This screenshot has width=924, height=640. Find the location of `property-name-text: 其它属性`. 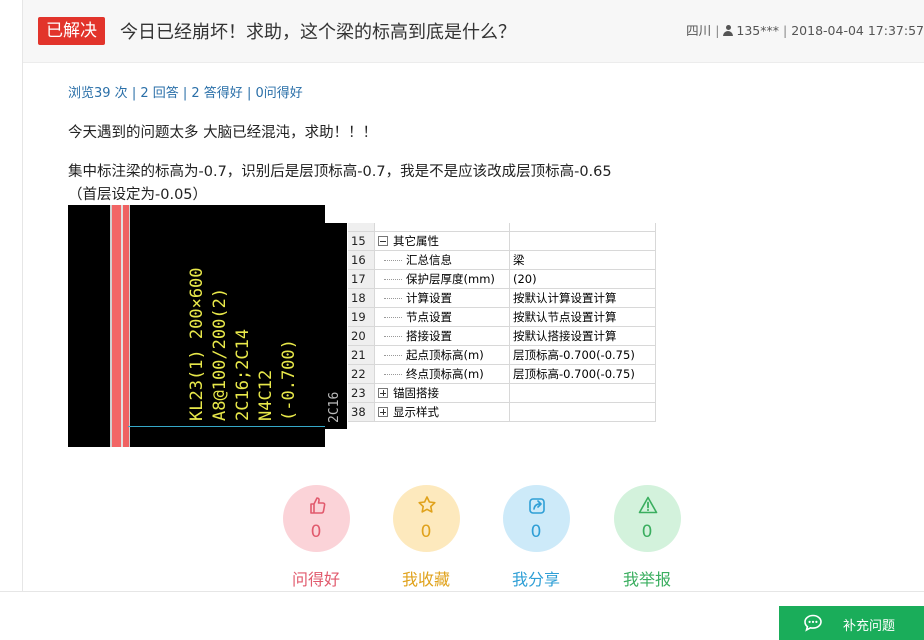

property-name-text: 其它属性 is located at coordinates (416, 241).